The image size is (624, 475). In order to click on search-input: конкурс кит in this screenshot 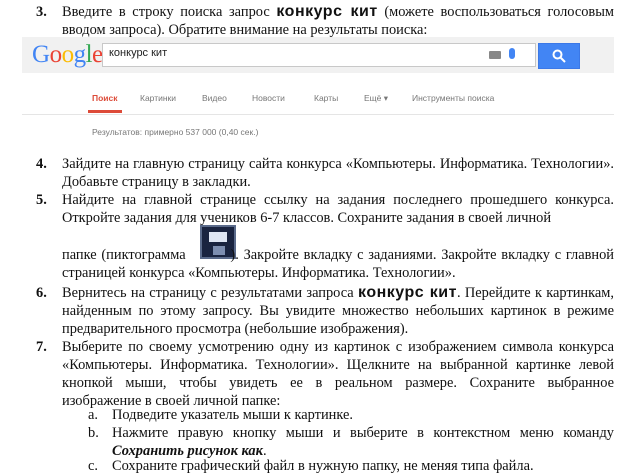, I will do `click(319, 55)`.